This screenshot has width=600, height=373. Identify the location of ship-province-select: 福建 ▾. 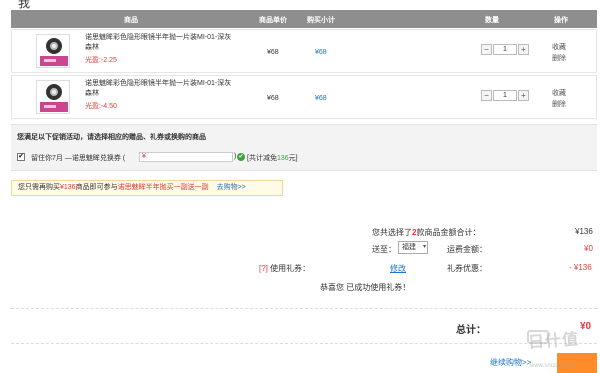
(413, 247).